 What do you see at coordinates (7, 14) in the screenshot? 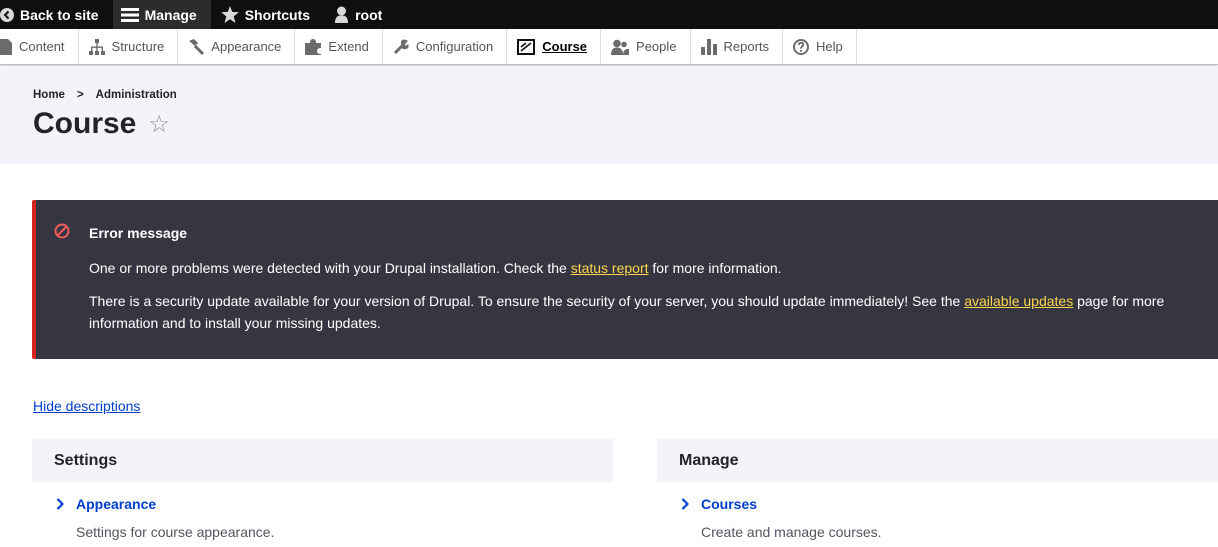
I see `back-arrow-icon` at bounding box center [7, 14].